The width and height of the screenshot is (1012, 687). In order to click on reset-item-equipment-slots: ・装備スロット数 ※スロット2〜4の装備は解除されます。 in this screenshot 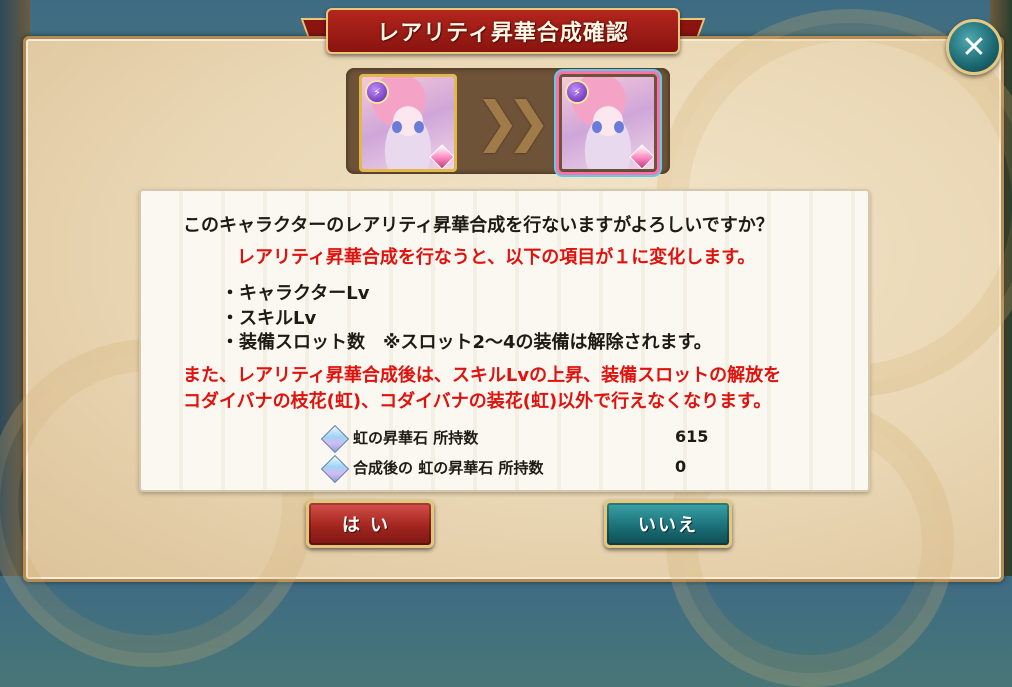, I will do `click(466, 342)`.